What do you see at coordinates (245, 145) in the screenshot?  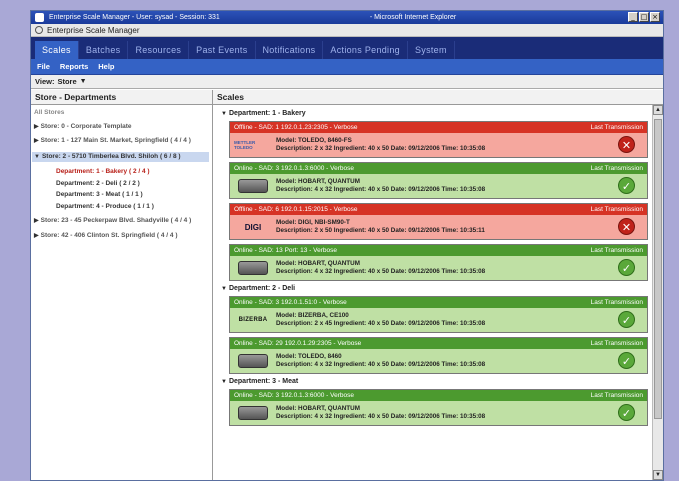 I see `brand-logo: METTLER TOLEDO` at bounding box center [245, 145].